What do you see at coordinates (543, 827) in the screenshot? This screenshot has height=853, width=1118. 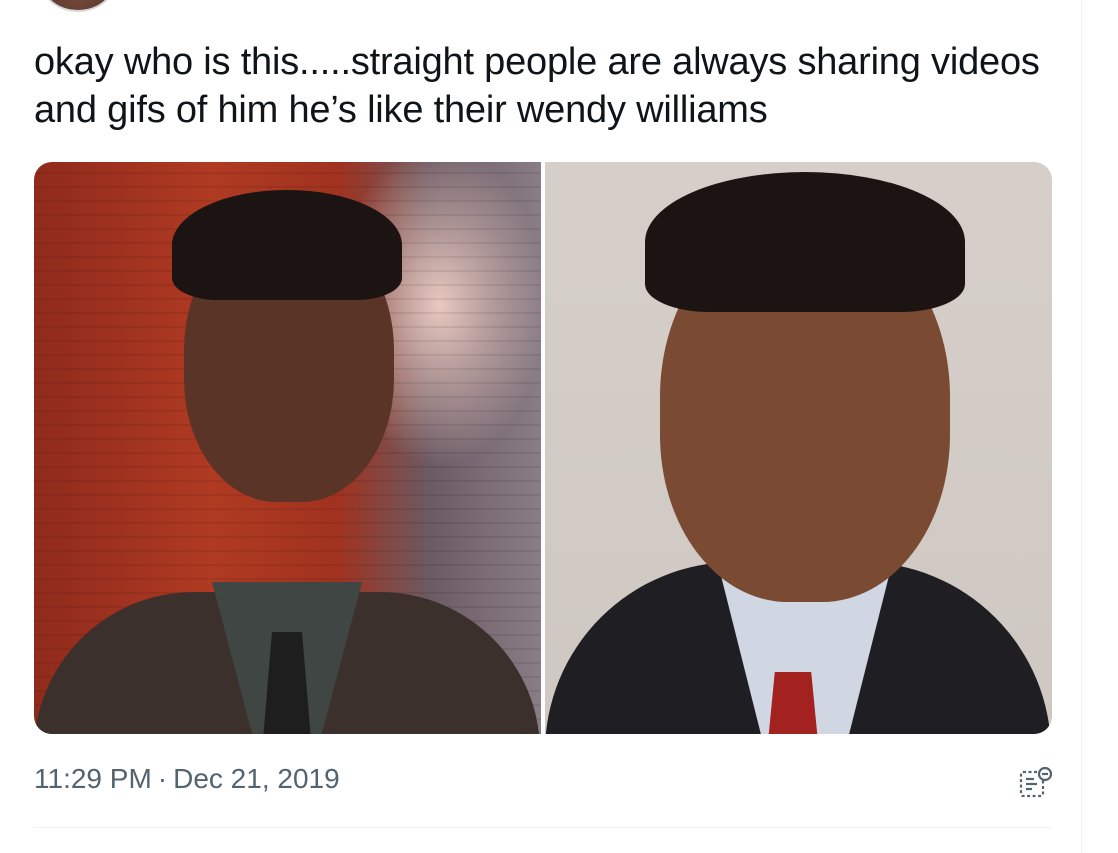 I see `divider` at bounding box center [543, 827].